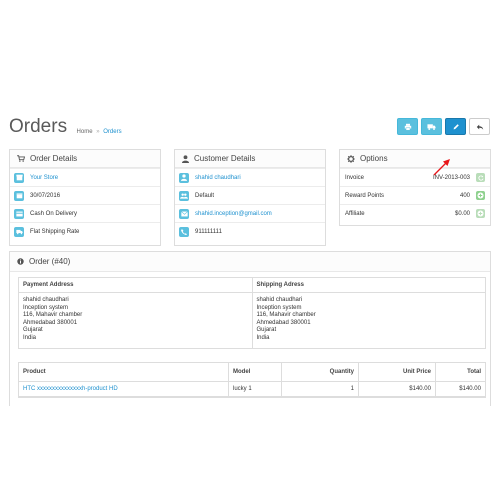 The width and height of the screenshot is (500, 500). I want to click on invoice-row: Invoice INV-2013-003, so click(415, 177).